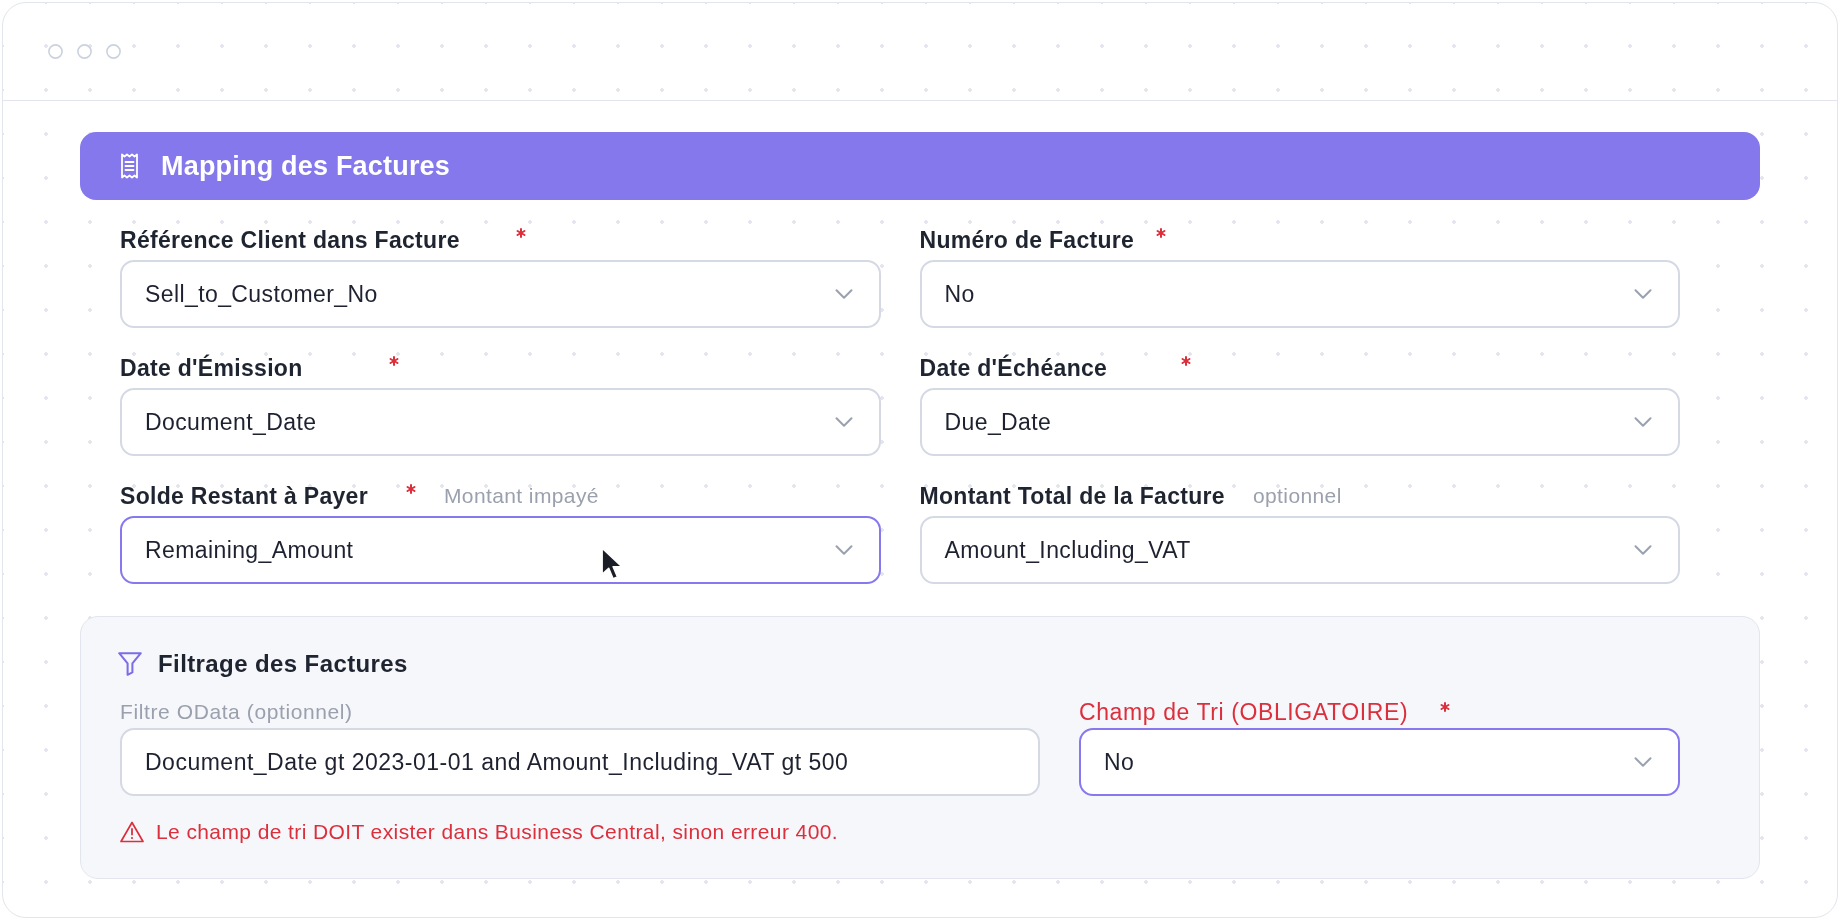 The image size is (1840, 920). Describe the element at coordinates (497, 832) in the screenshot. I see `warning-message: Le champ de tri DOIT exister dans Business Central, sinon erreur 400.` at that location.